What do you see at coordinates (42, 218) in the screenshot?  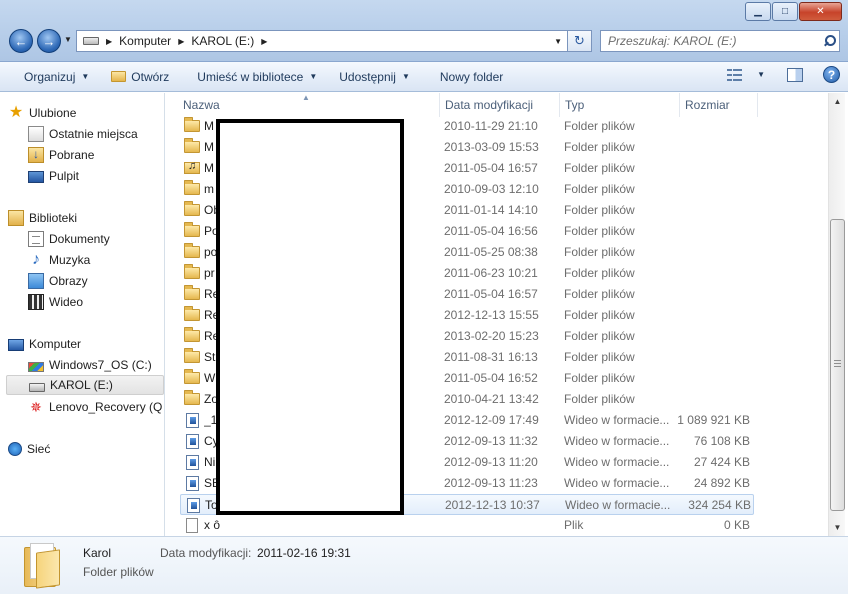 I see `nav-libraries: Biblioteki` at bounding box center [42, 218].